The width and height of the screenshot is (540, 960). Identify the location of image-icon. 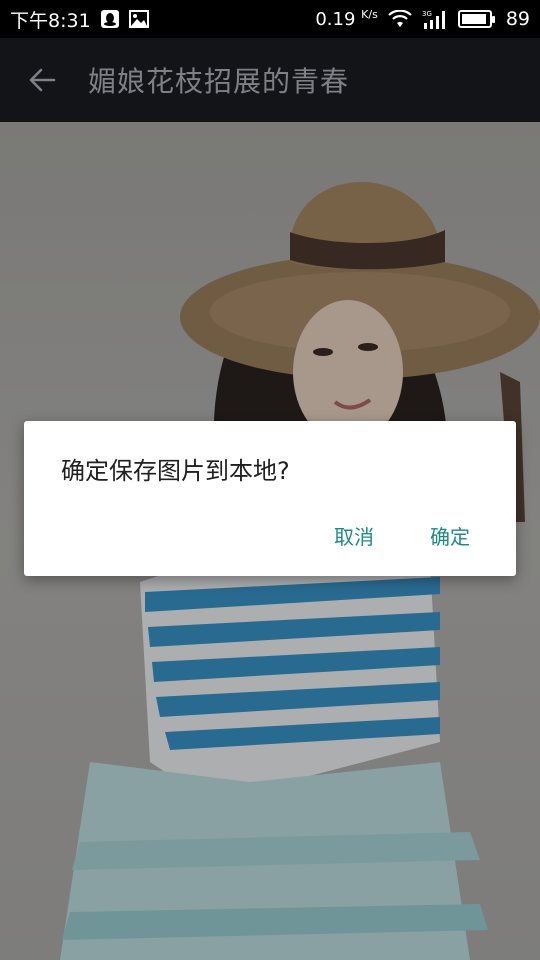
(138, 19).